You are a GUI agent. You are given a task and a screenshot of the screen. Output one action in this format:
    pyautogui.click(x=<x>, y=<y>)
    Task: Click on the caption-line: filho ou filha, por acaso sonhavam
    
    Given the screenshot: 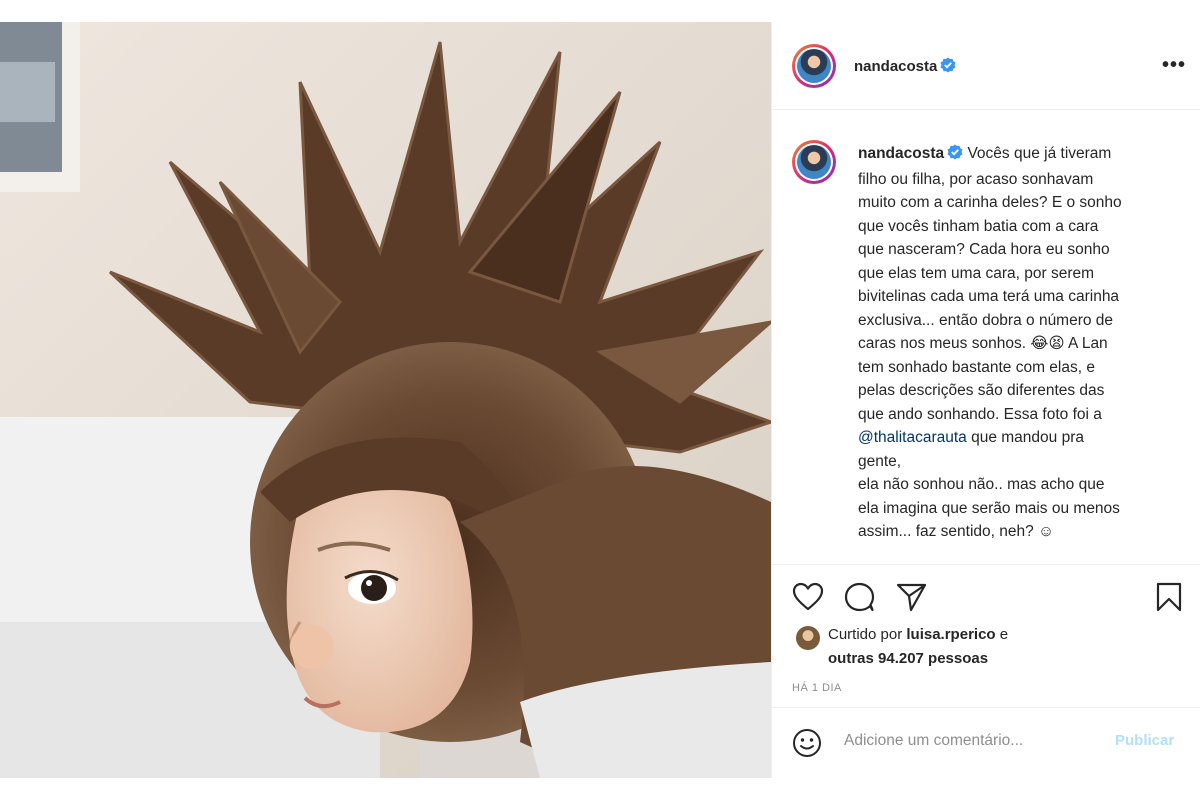 What is the action you would take?
    pyautogui.click(x=976, y=179)
    